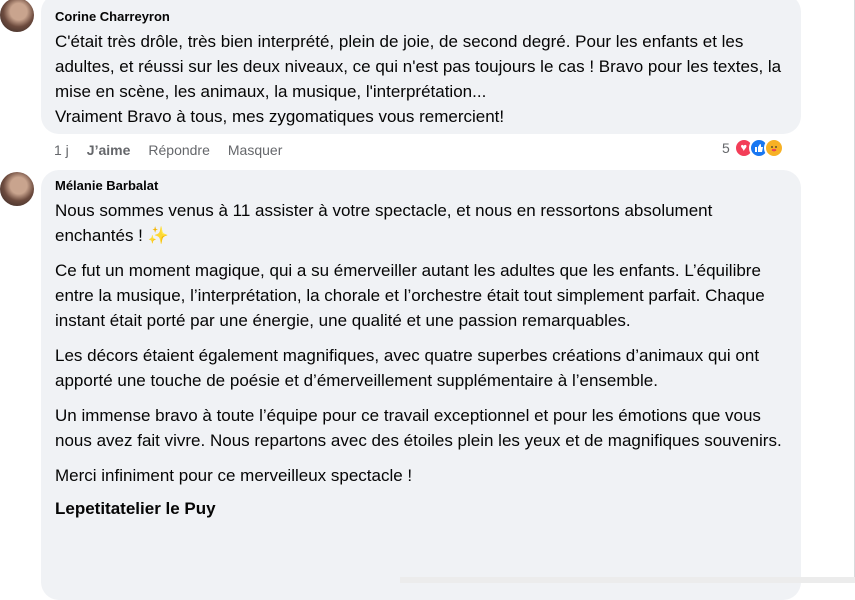 This screenshot has height=600, width=855. Describe the element at coordinates (179, 150) in the screenshot. I see `reply-button: Répondre` at that location.